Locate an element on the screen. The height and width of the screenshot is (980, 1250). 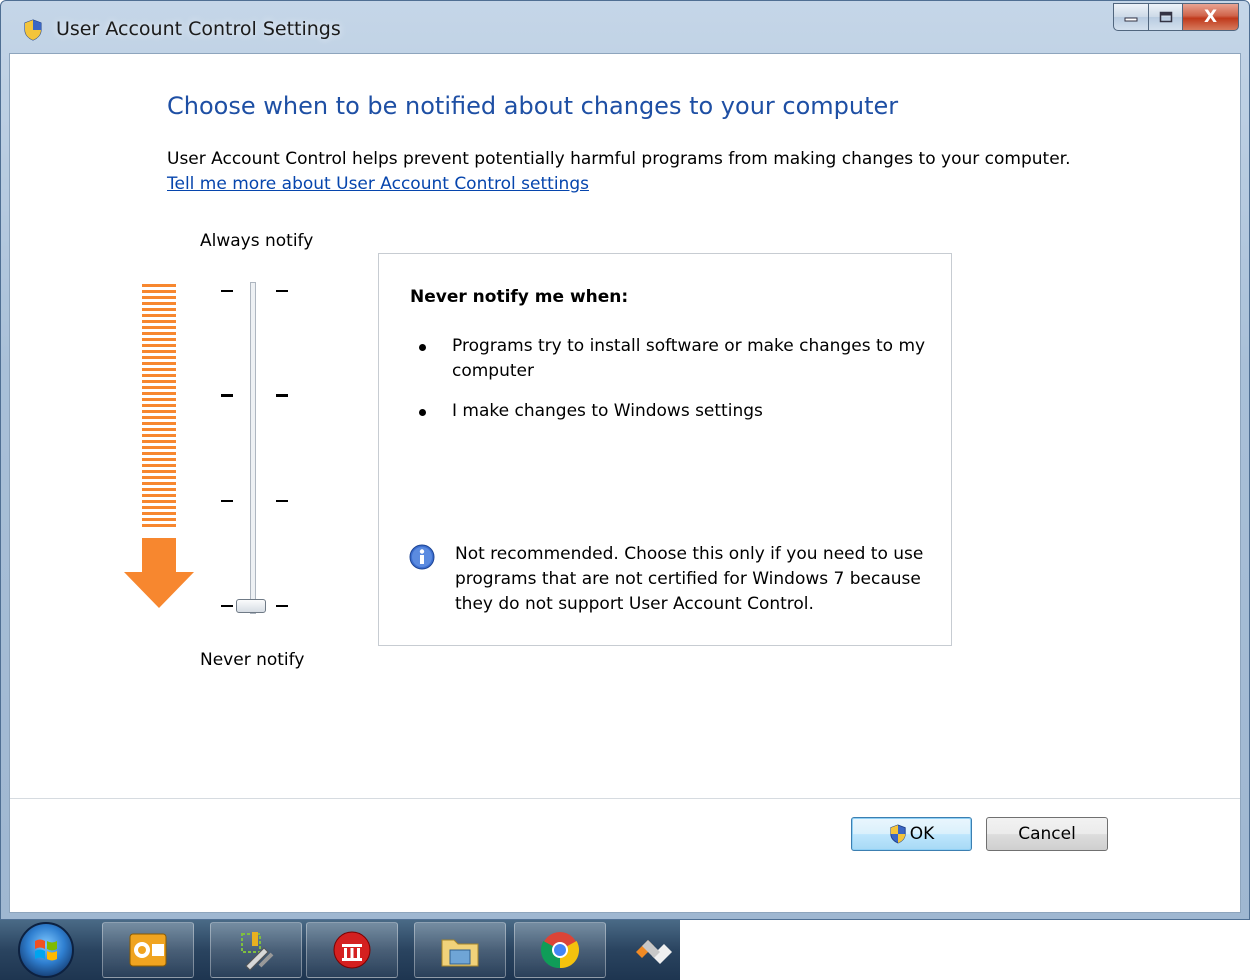
start-button is located at coordinates (46, 950).